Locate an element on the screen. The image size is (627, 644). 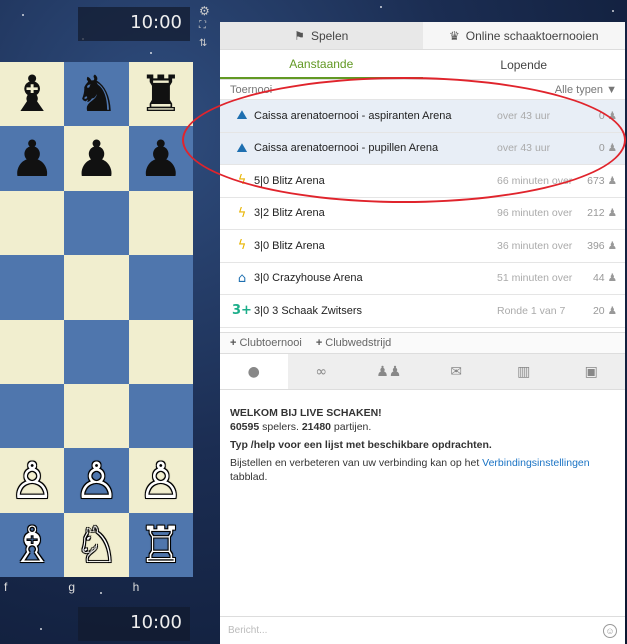
file-labels: f g h is located at coordinates (96, 587).